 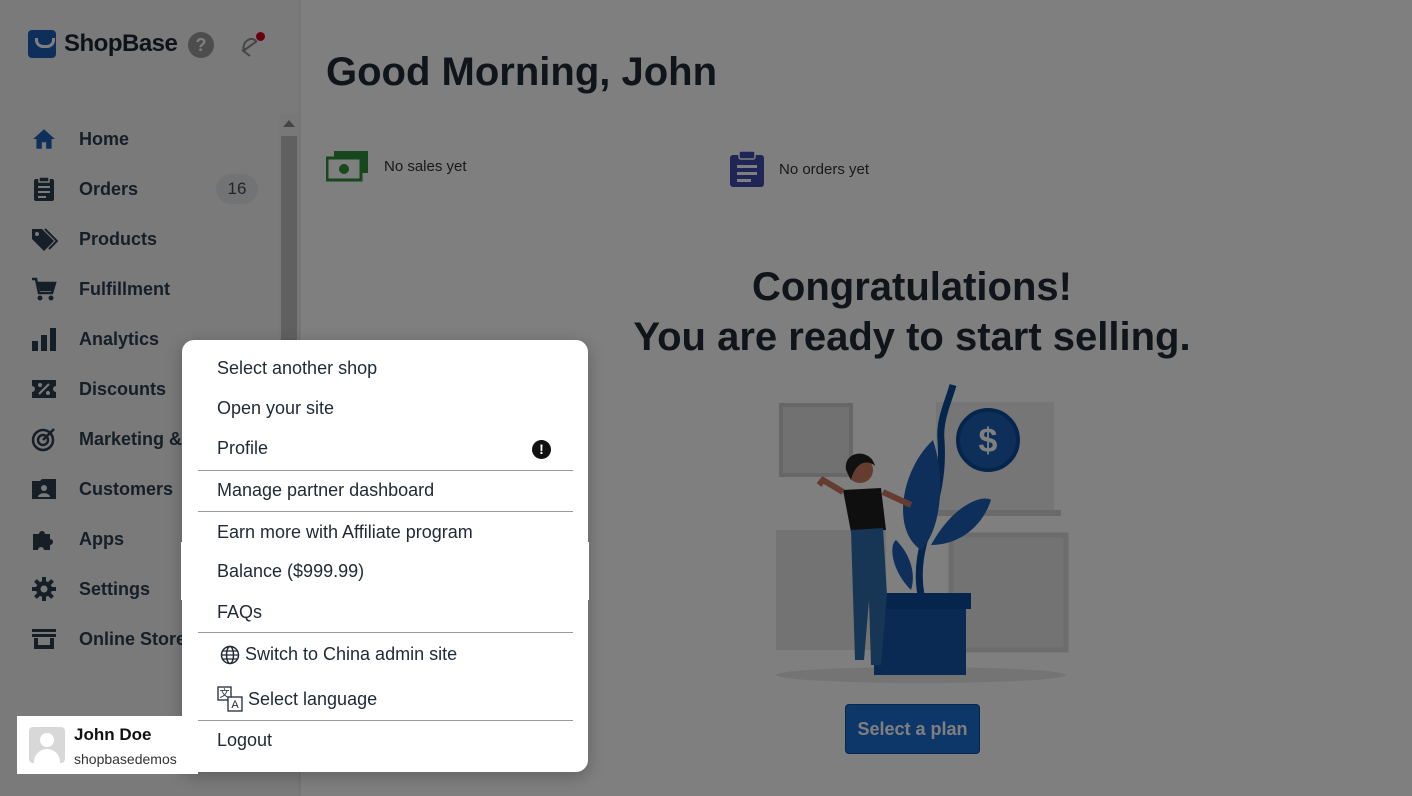 I want to click on user-account-button: John Doe shopbasedemos, so click(x=107, y=745).